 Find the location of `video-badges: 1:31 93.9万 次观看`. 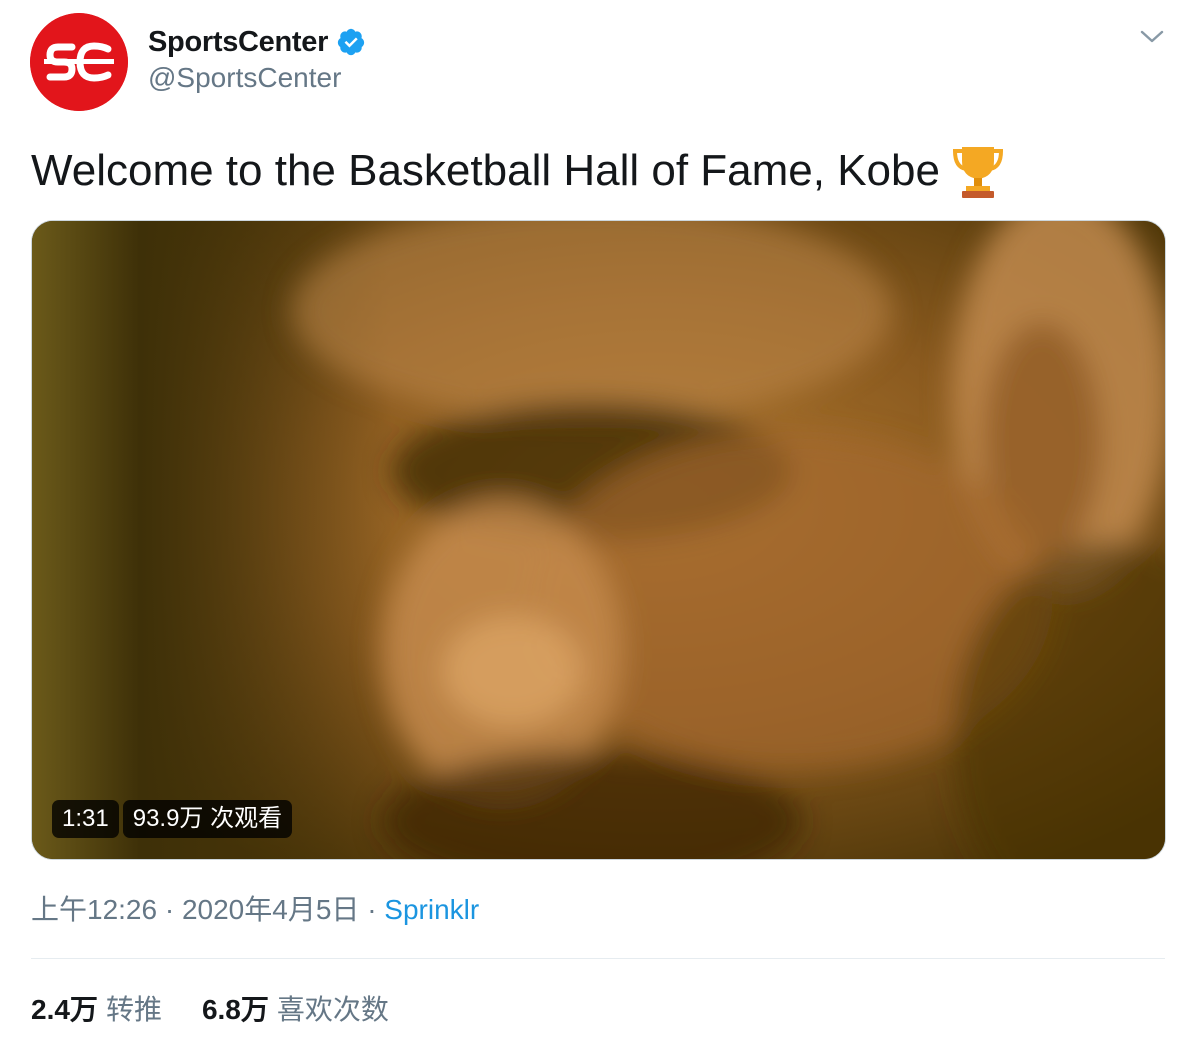

video-badges: 1:31 93.9万 次观看 is located at coordinates (172, 819).